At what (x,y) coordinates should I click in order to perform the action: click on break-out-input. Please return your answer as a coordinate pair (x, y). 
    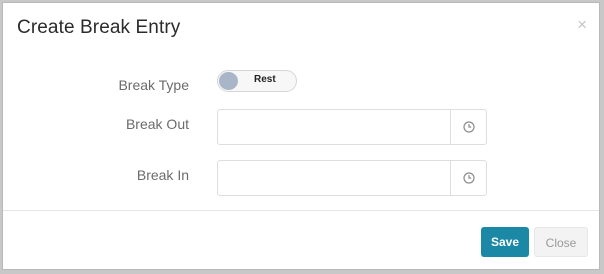
    Looking at the image, I should click on (334, 127).